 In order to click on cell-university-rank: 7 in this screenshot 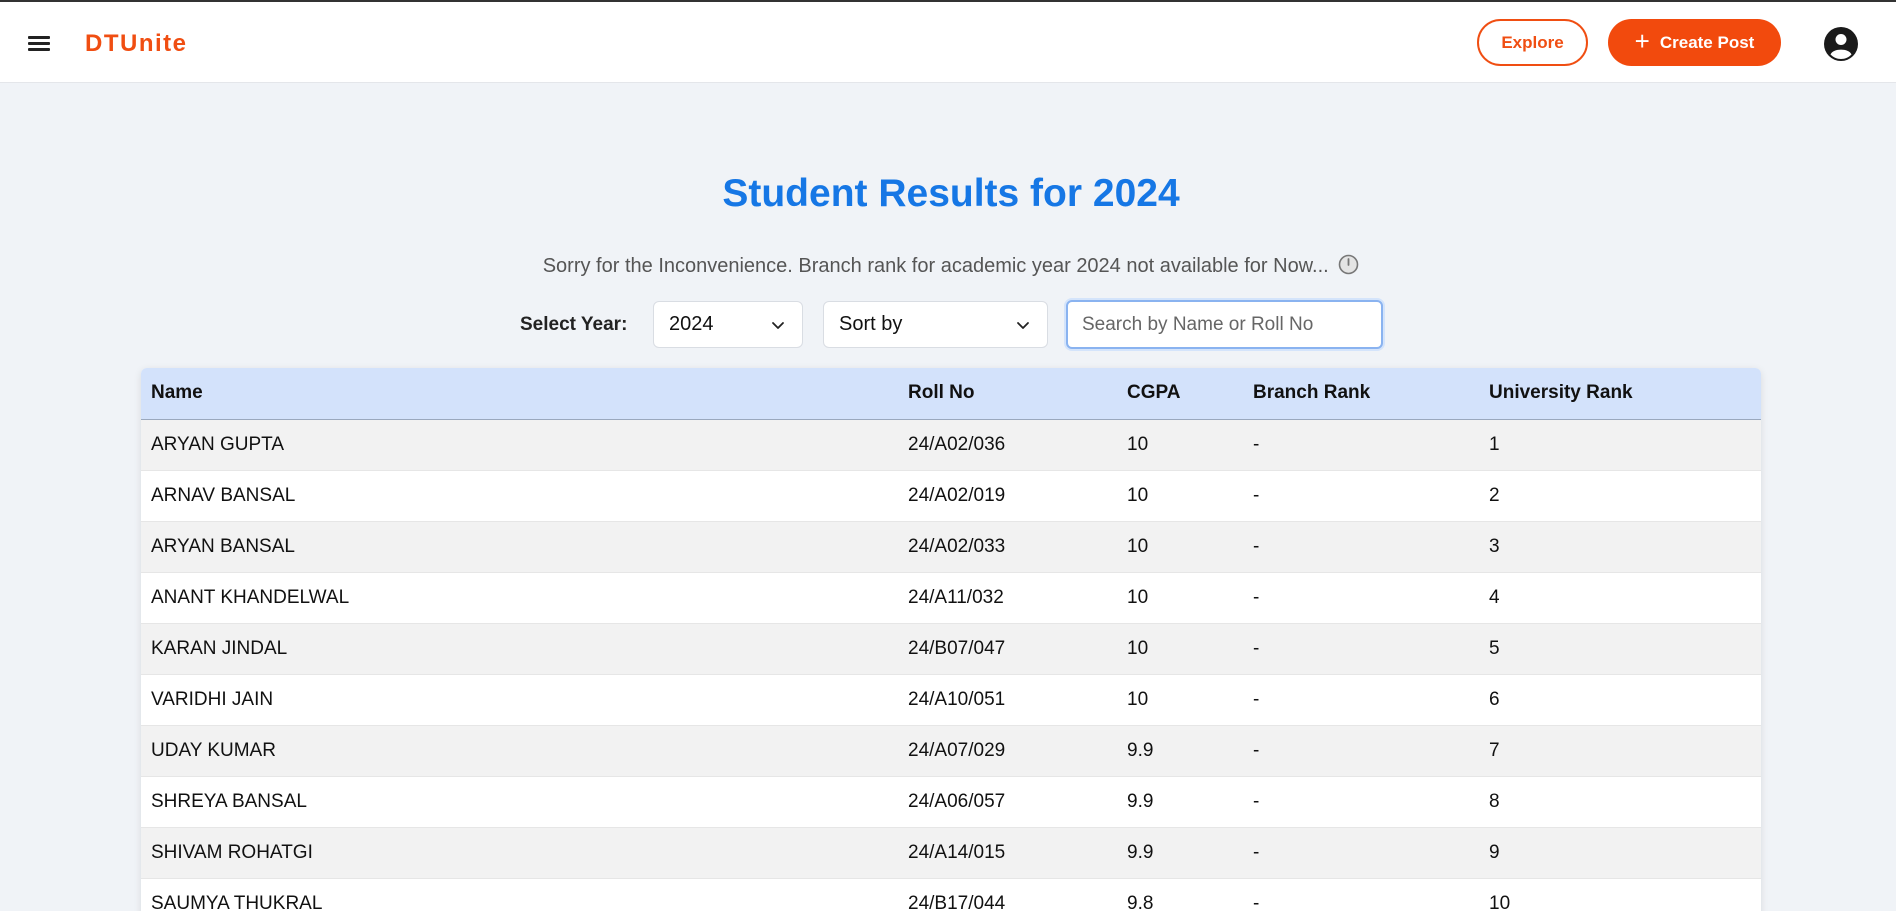, I will do `click(1494, 750)`.